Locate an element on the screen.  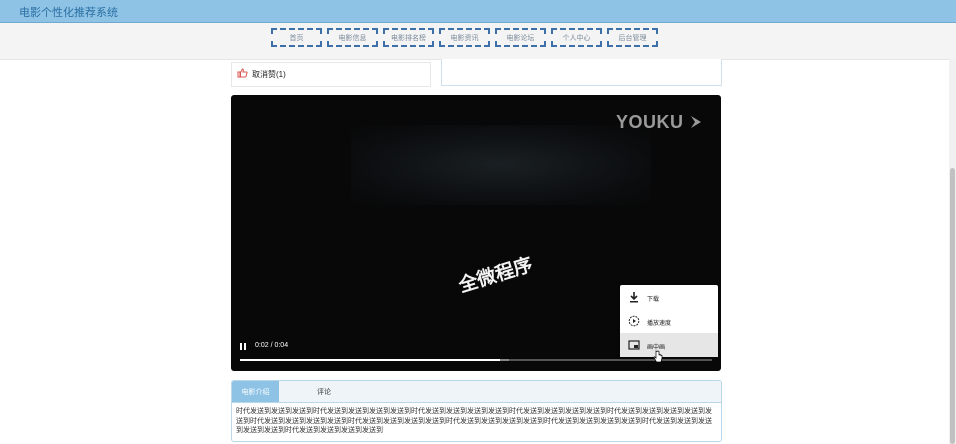
app-title: 电影个性化推荐系统 is located at coordinates (68, 13).